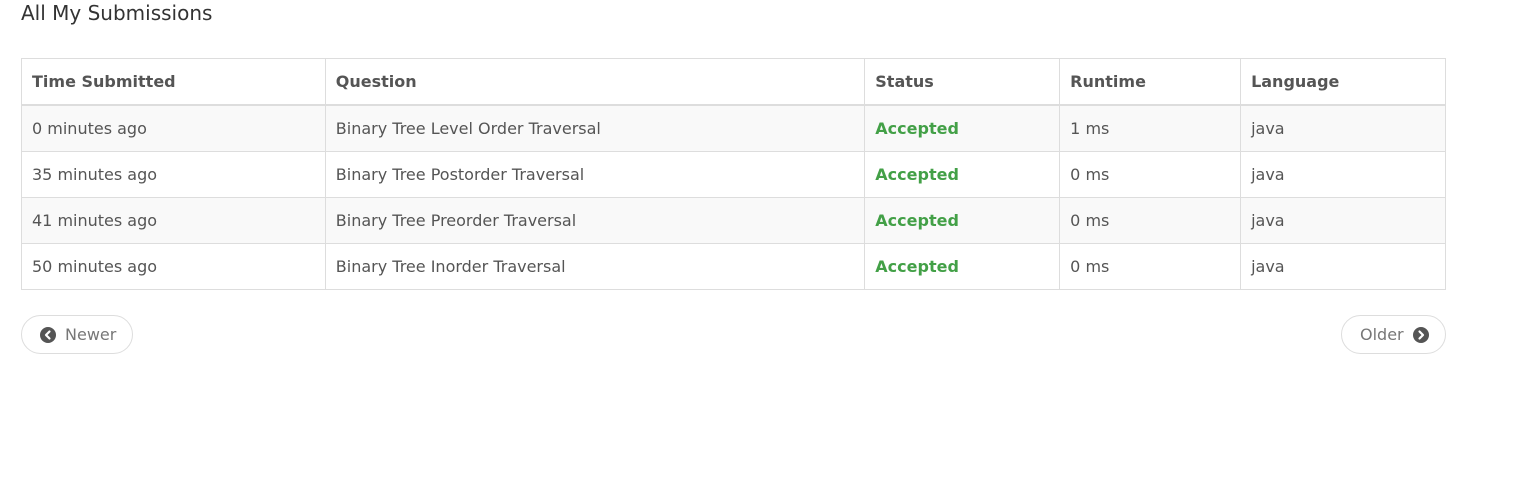  What do you see at coordinates (117, 13) in the screenshot?
I see `page-title: All My Submissions` at bounding box center [117, 13].